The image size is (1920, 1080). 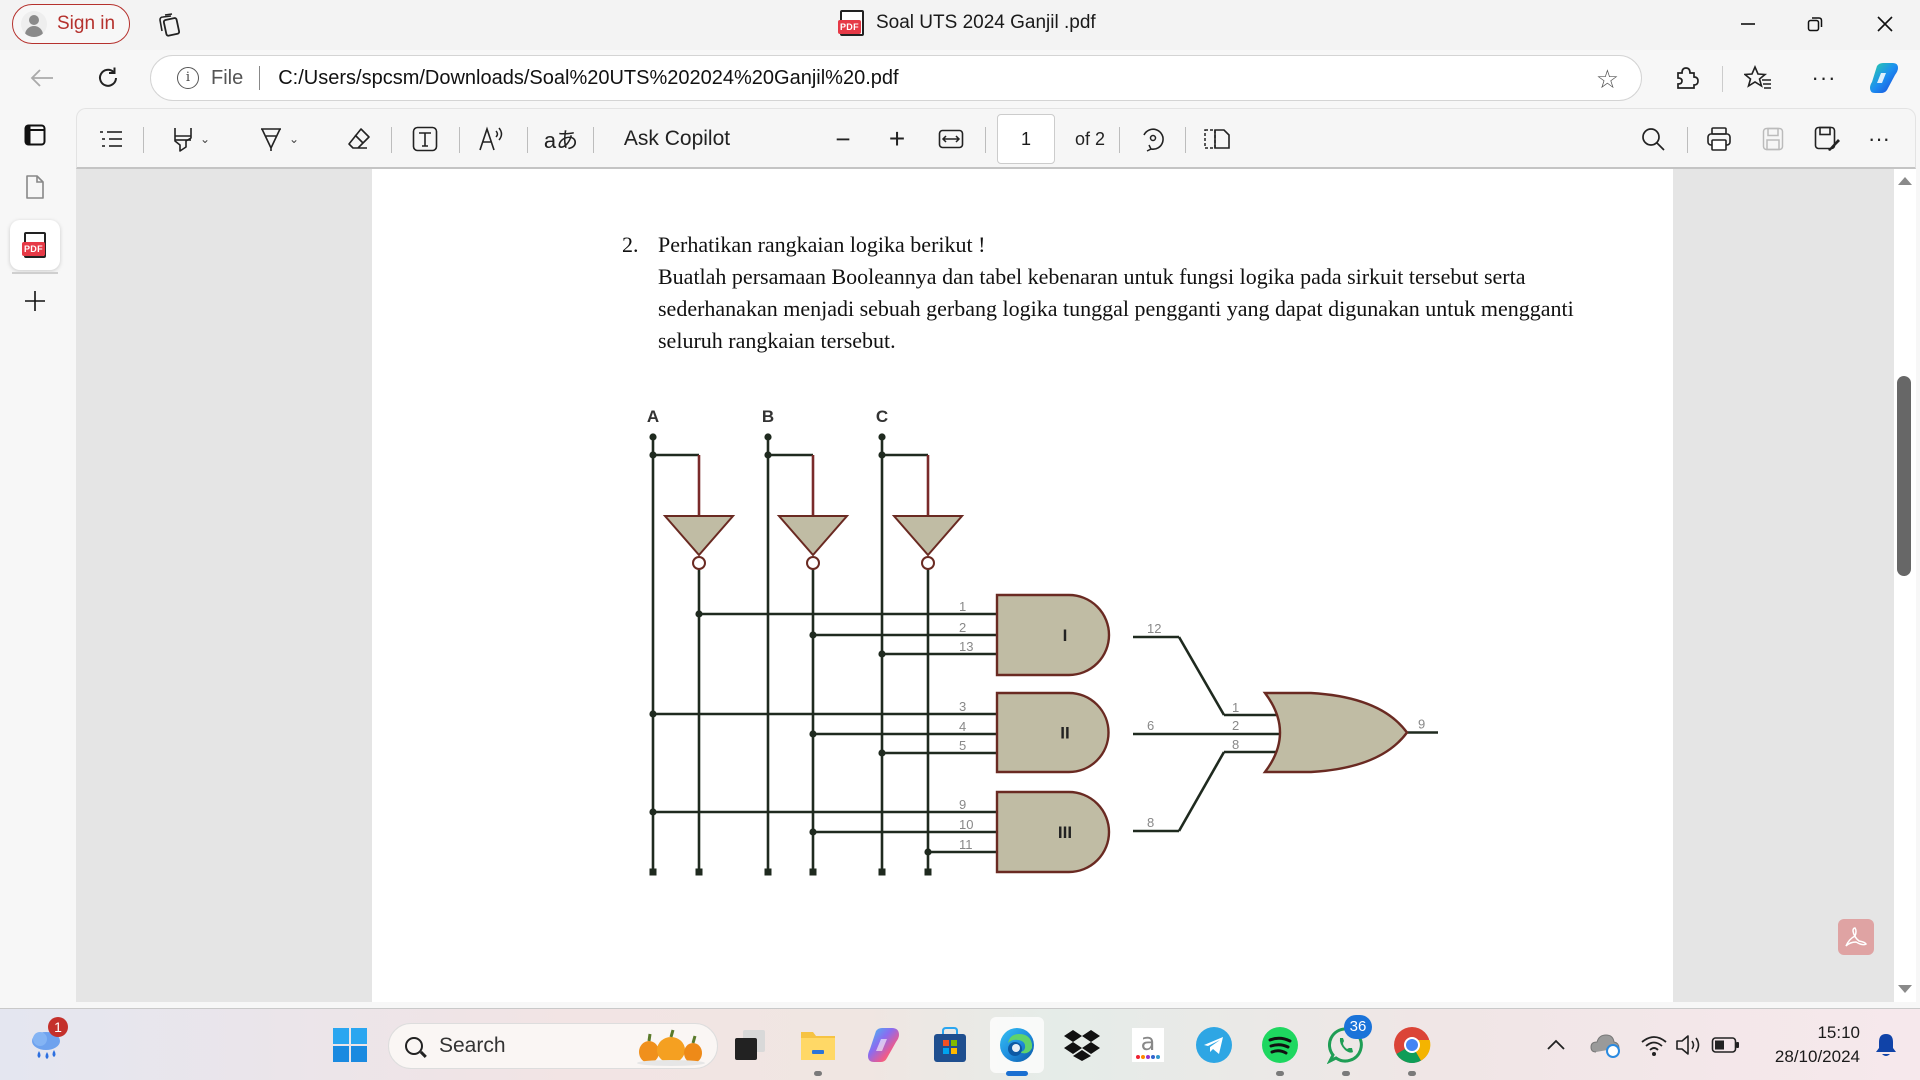 What do you see at coordinates (1824, 78) in the screenshot?
I see `settings-more-button: ···` at bounding box center [1824, 78].